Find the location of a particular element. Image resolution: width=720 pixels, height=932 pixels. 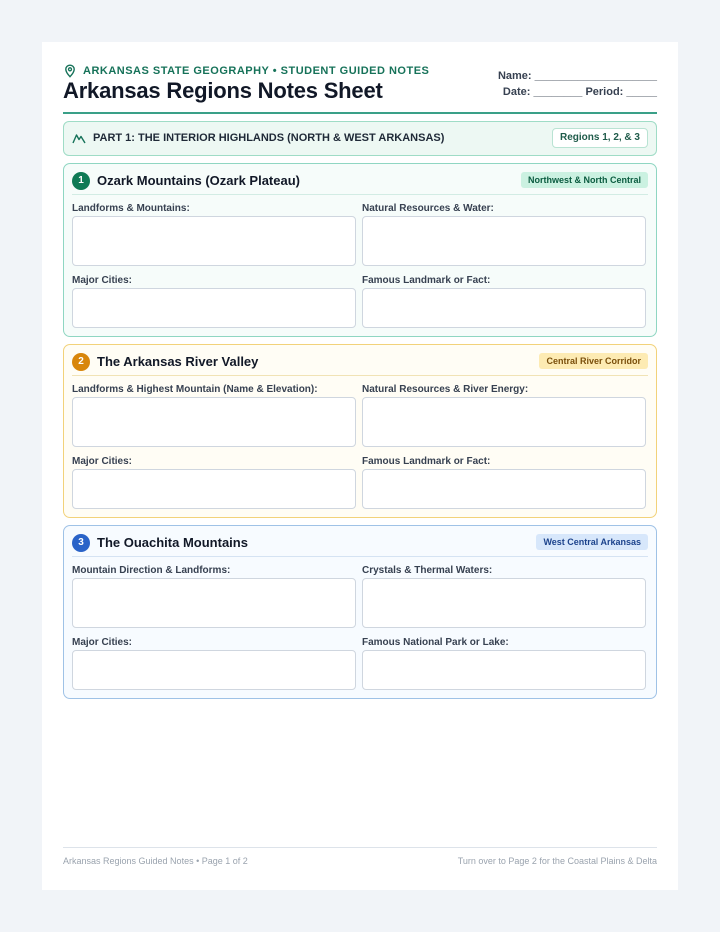

page-title: Arkansas Regions Notes Sheet is located at coordinates (223, 90).